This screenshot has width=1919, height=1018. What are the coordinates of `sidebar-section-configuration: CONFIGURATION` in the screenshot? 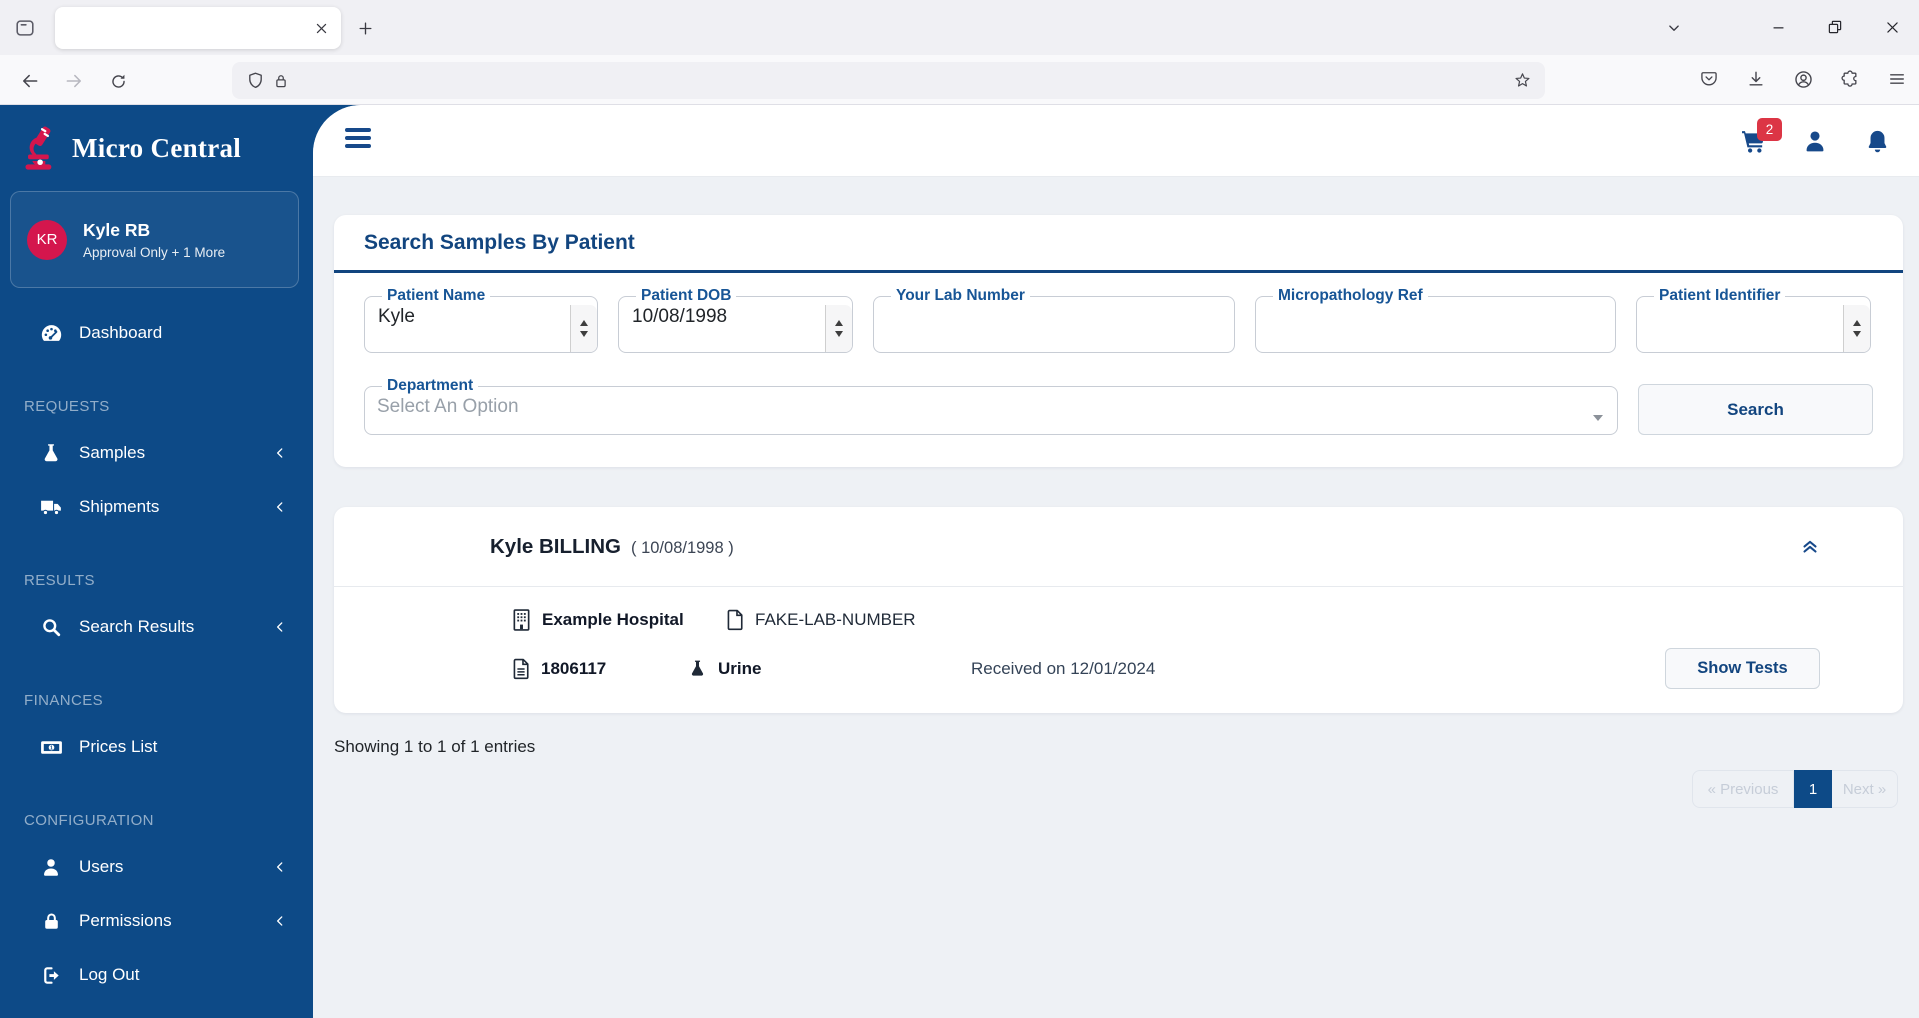 It's located at (89, 820).